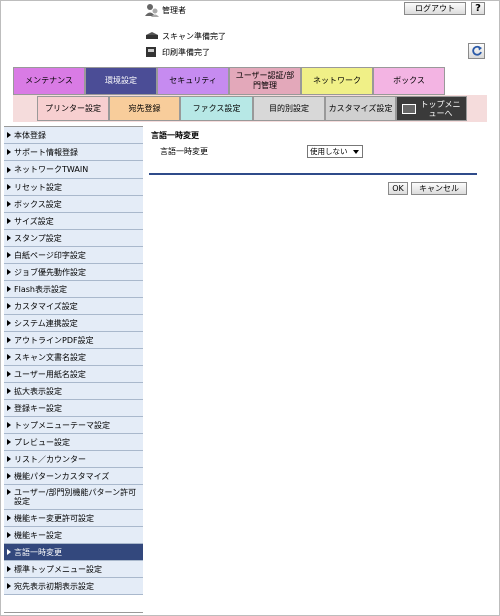  Describe the element at coordinates (62, 476) in the screenshot. I see `sidebar-item-label: 機能パターンカスタマイズ` at that location.